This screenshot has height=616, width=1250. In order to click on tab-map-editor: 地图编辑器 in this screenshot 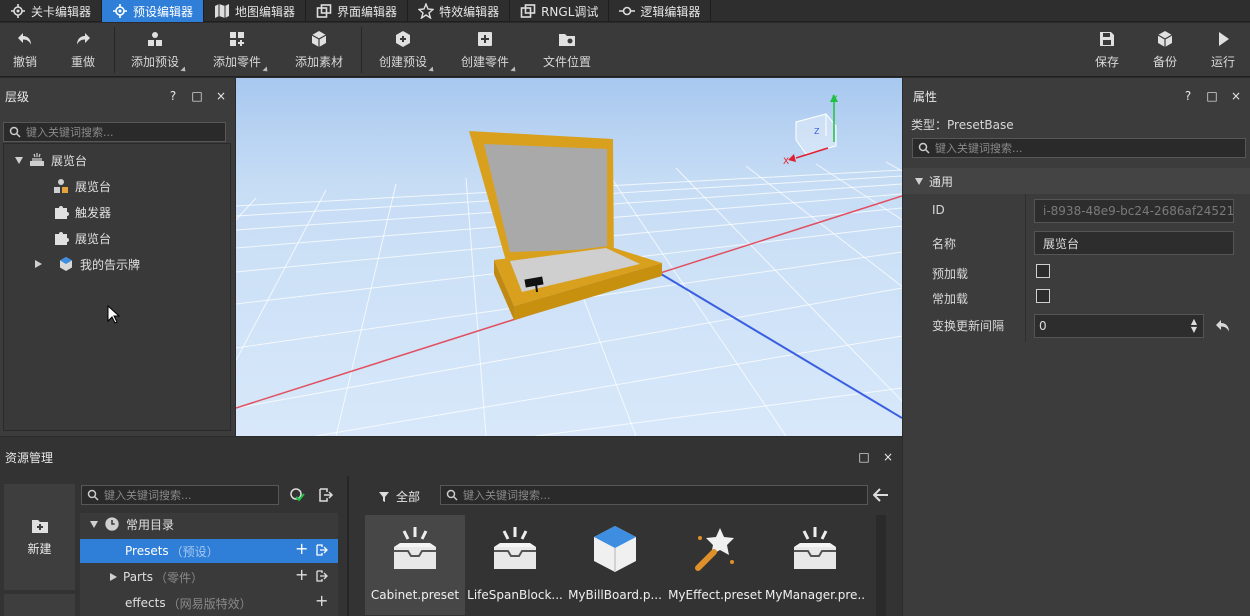, I will do `click(255, 11)`.